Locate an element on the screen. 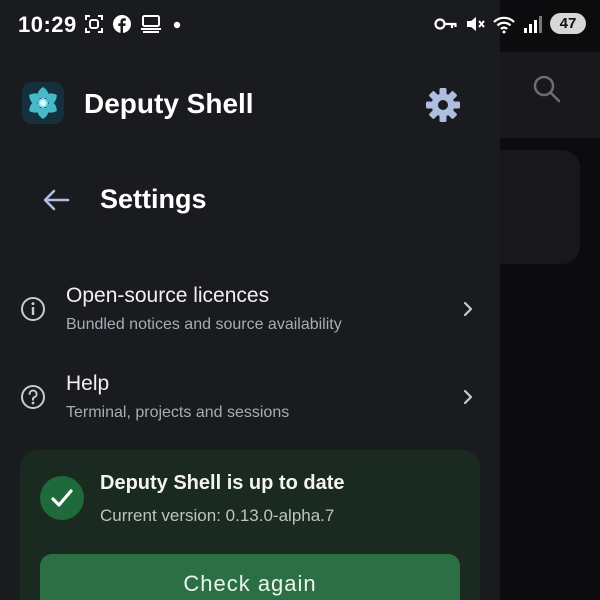  screenshot-icon is located at coordinates (94, 24).